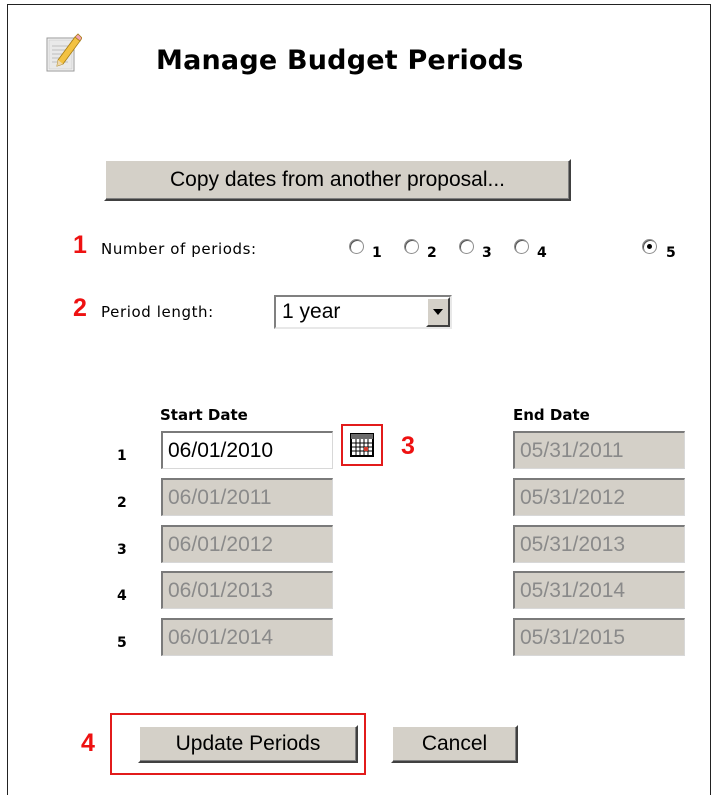 The width and height of the screenshot is (717, 795). What do you see at coordinates (122, 456) in the screenshot?
I see `period-row-number: 1` at bounding box center [122, 456].